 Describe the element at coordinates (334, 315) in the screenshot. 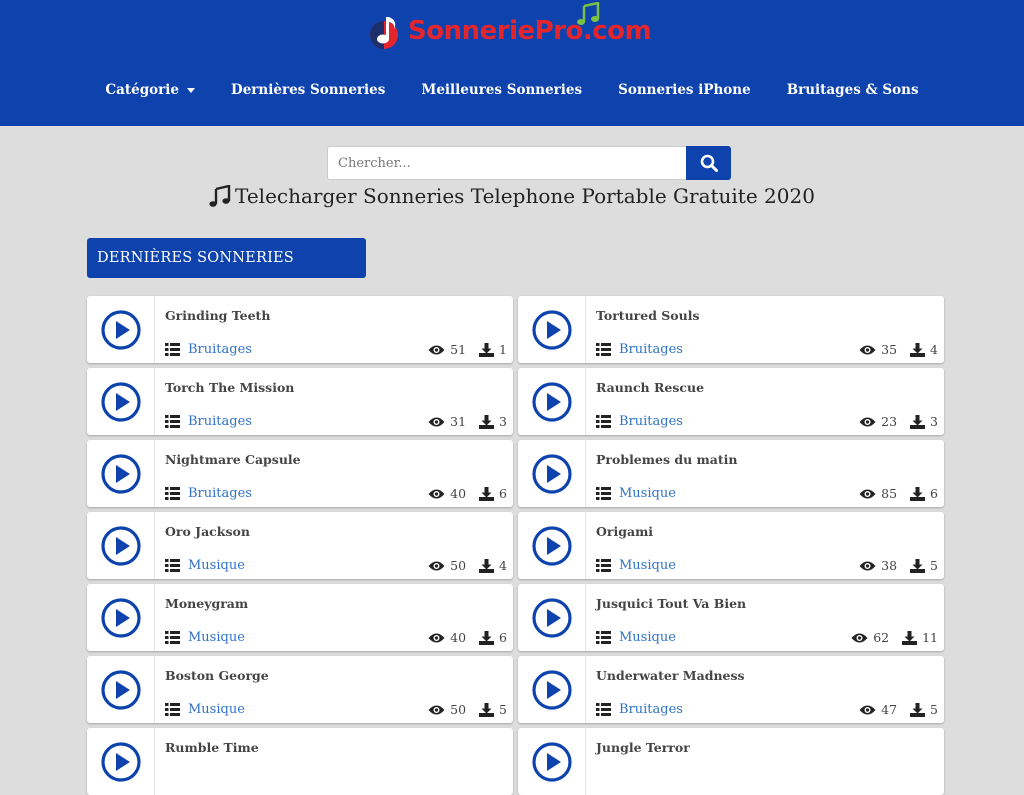

I see `ringtone-title: Grinding Teeth` at that location.